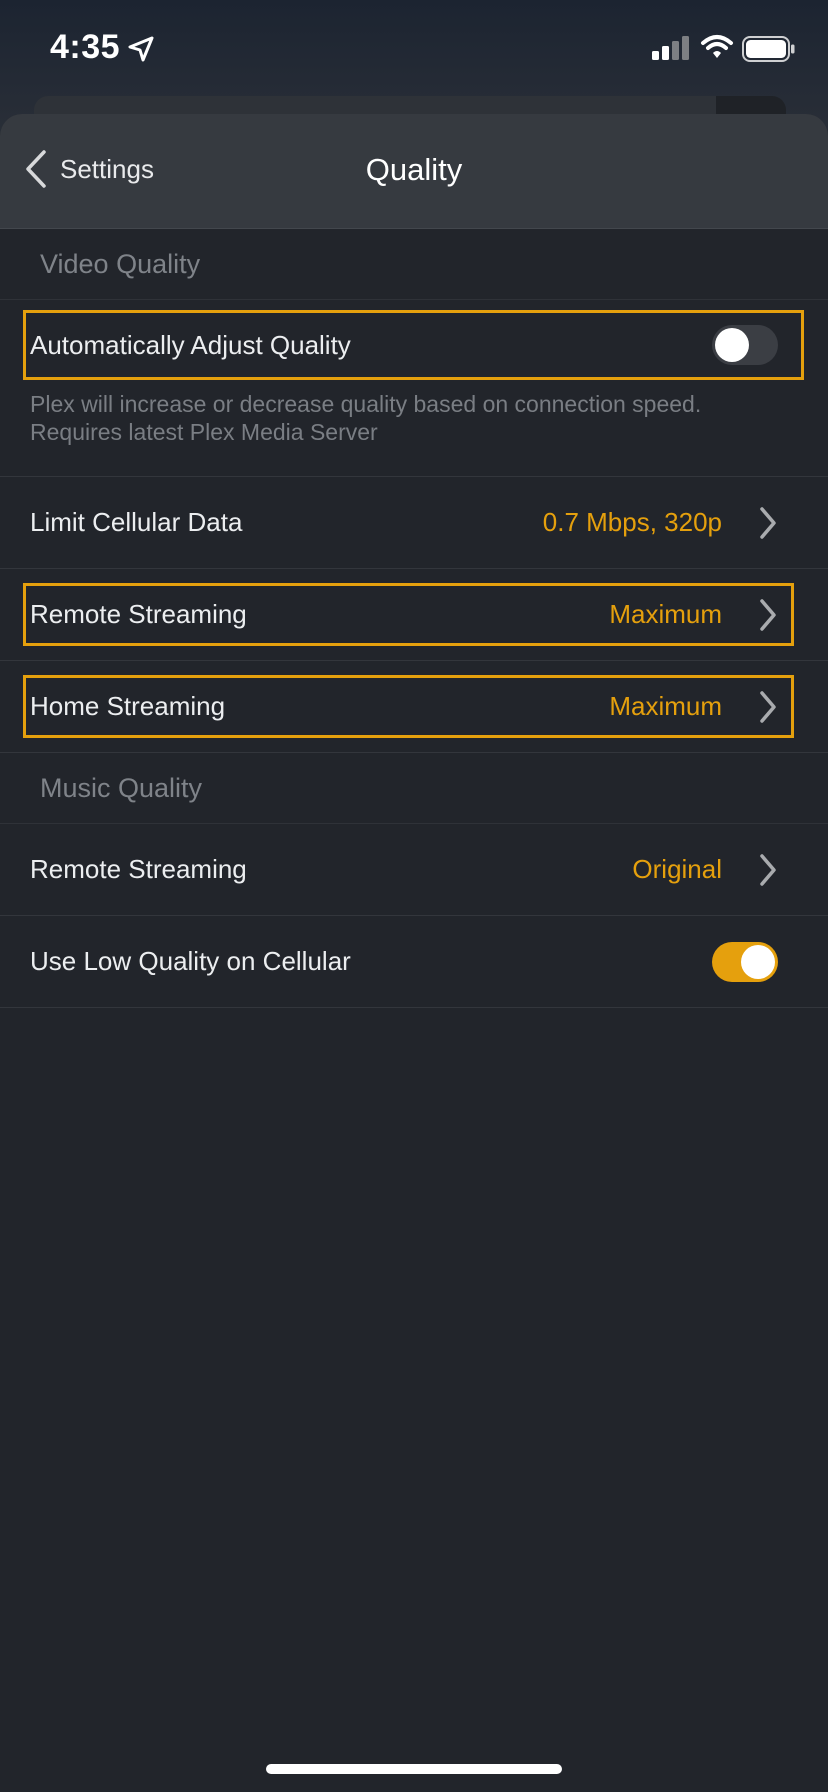 The height and width of the screenshot is (1792, 828). I want to click on home-streaming-label: Home Streaming, so click(128, 706).